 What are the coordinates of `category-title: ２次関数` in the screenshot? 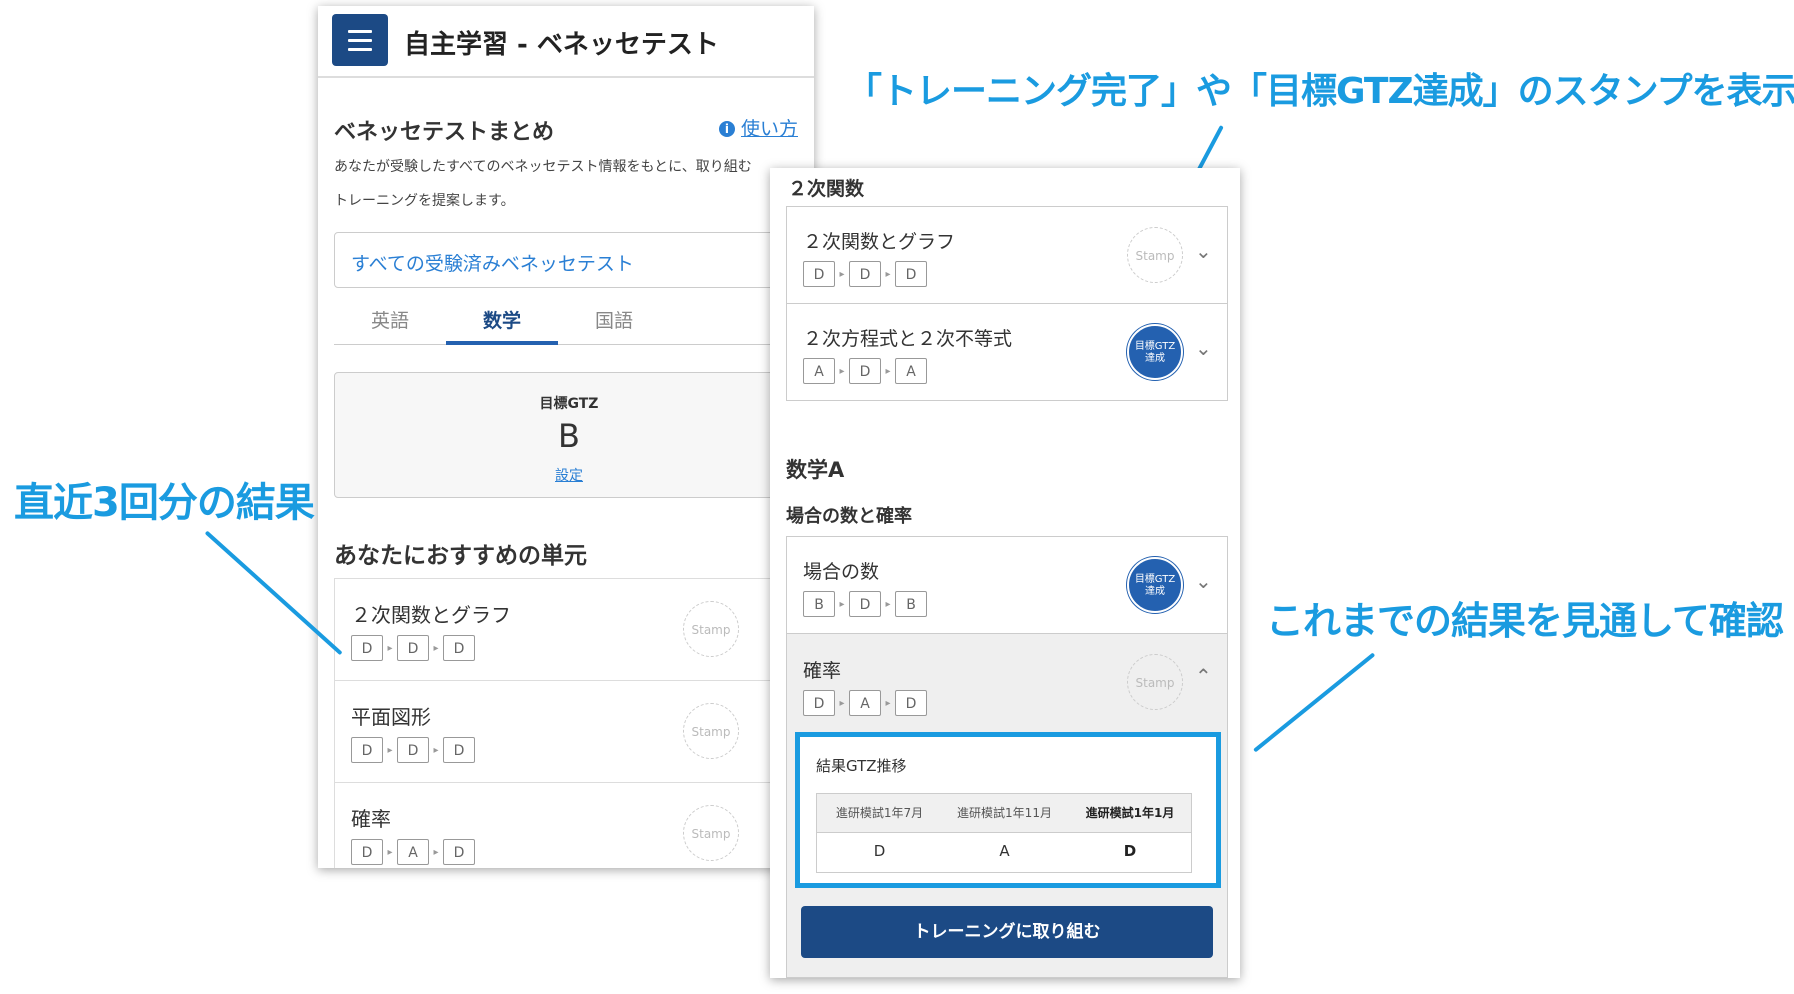 It's located at (826, 189).